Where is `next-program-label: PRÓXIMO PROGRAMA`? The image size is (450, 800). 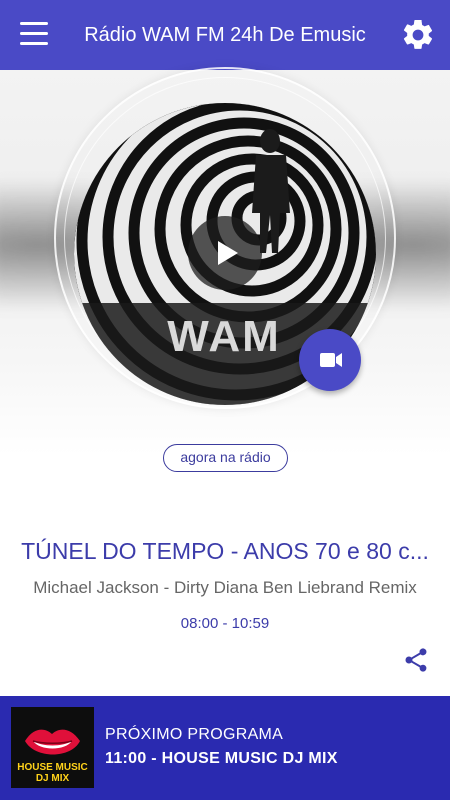 next-program-label: PRÓXIMO PROGRAMA is located at coordinates (194, 734).